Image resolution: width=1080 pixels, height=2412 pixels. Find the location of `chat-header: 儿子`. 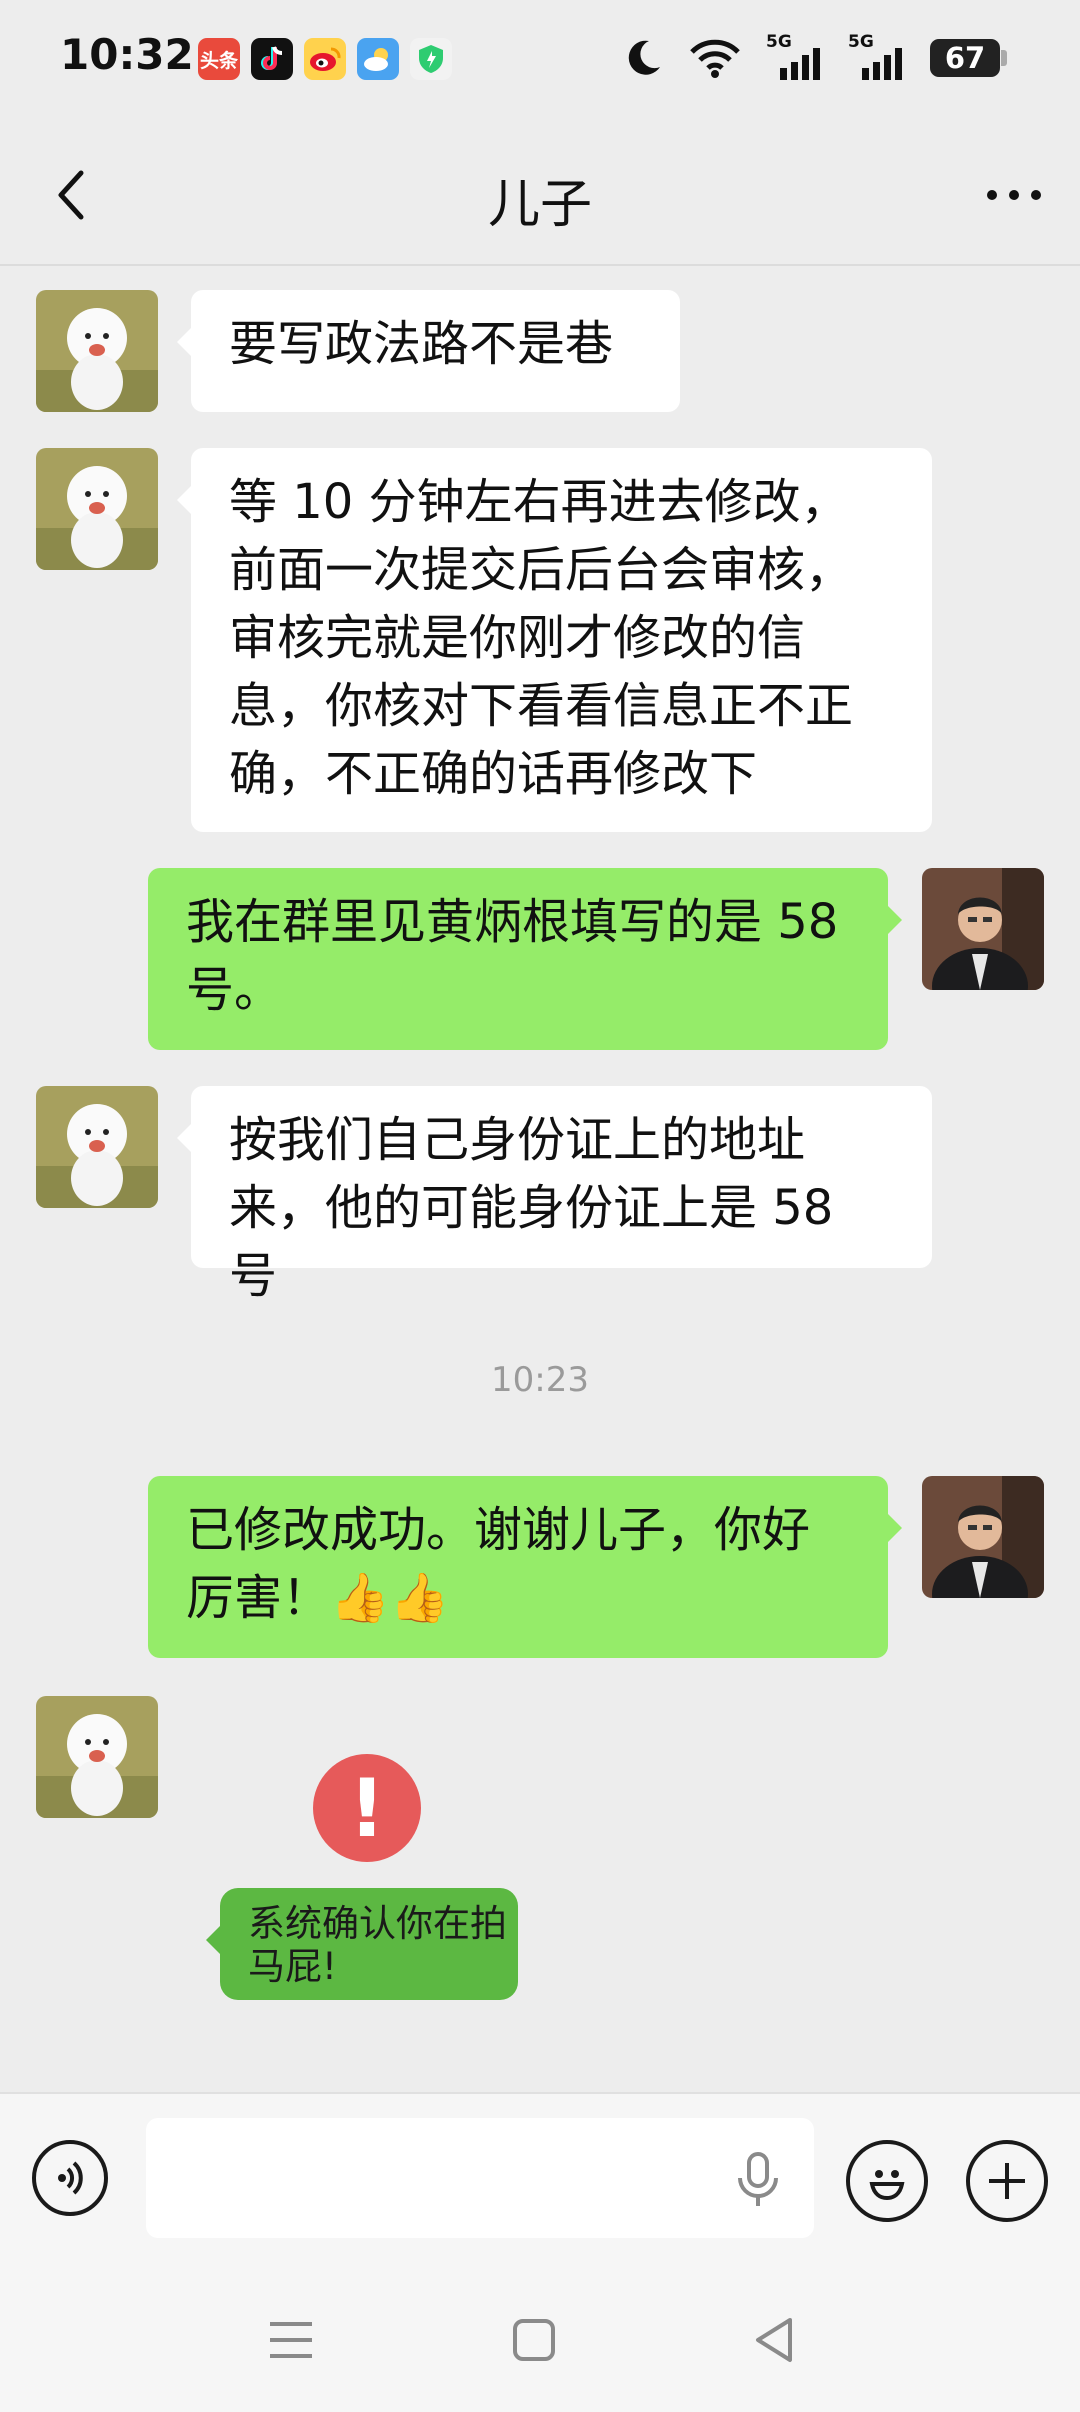

chat-header: 儿子 is located at coordinates (540, 195).